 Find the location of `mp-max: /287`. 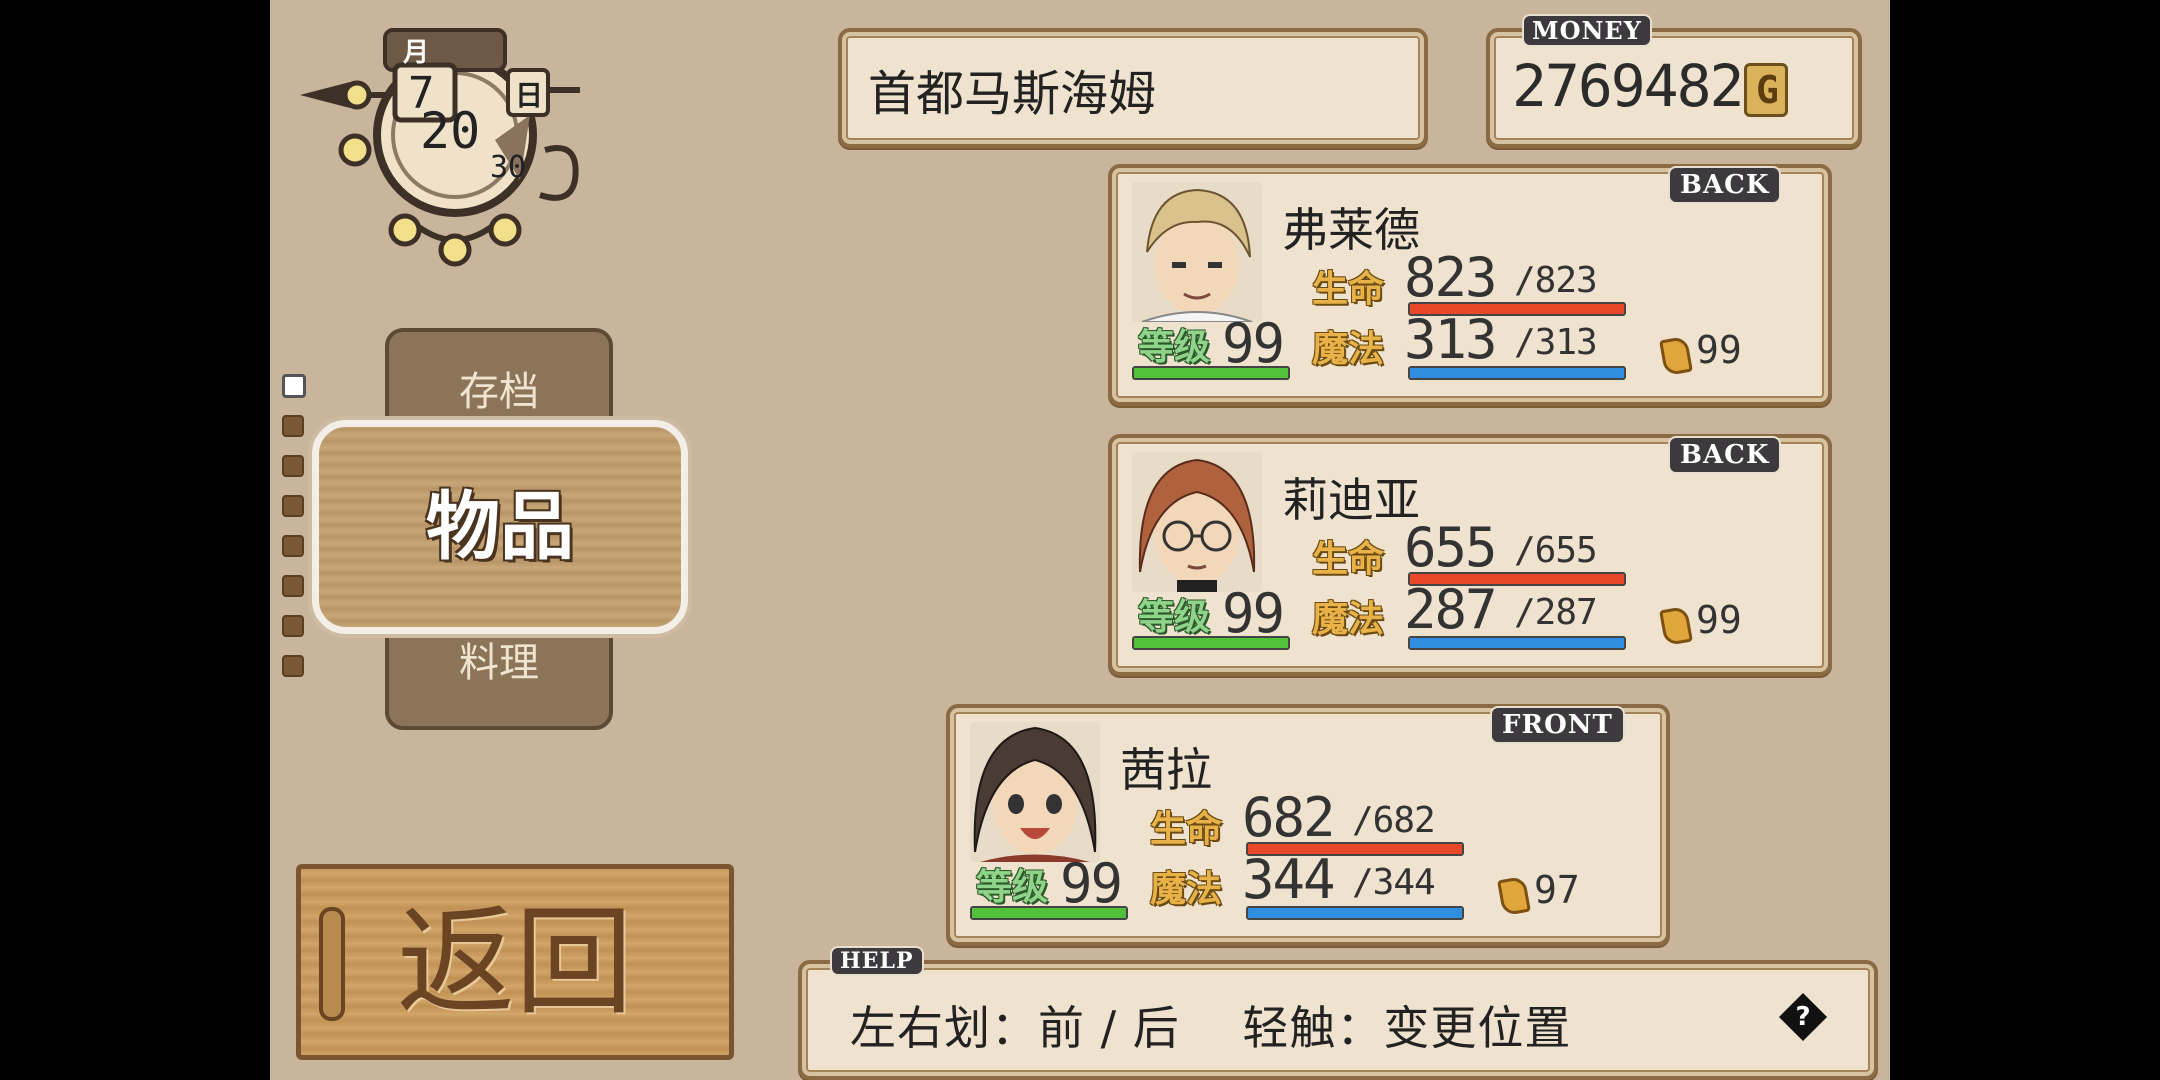

mp-max: /287 is located at coordinates (1556, 612).